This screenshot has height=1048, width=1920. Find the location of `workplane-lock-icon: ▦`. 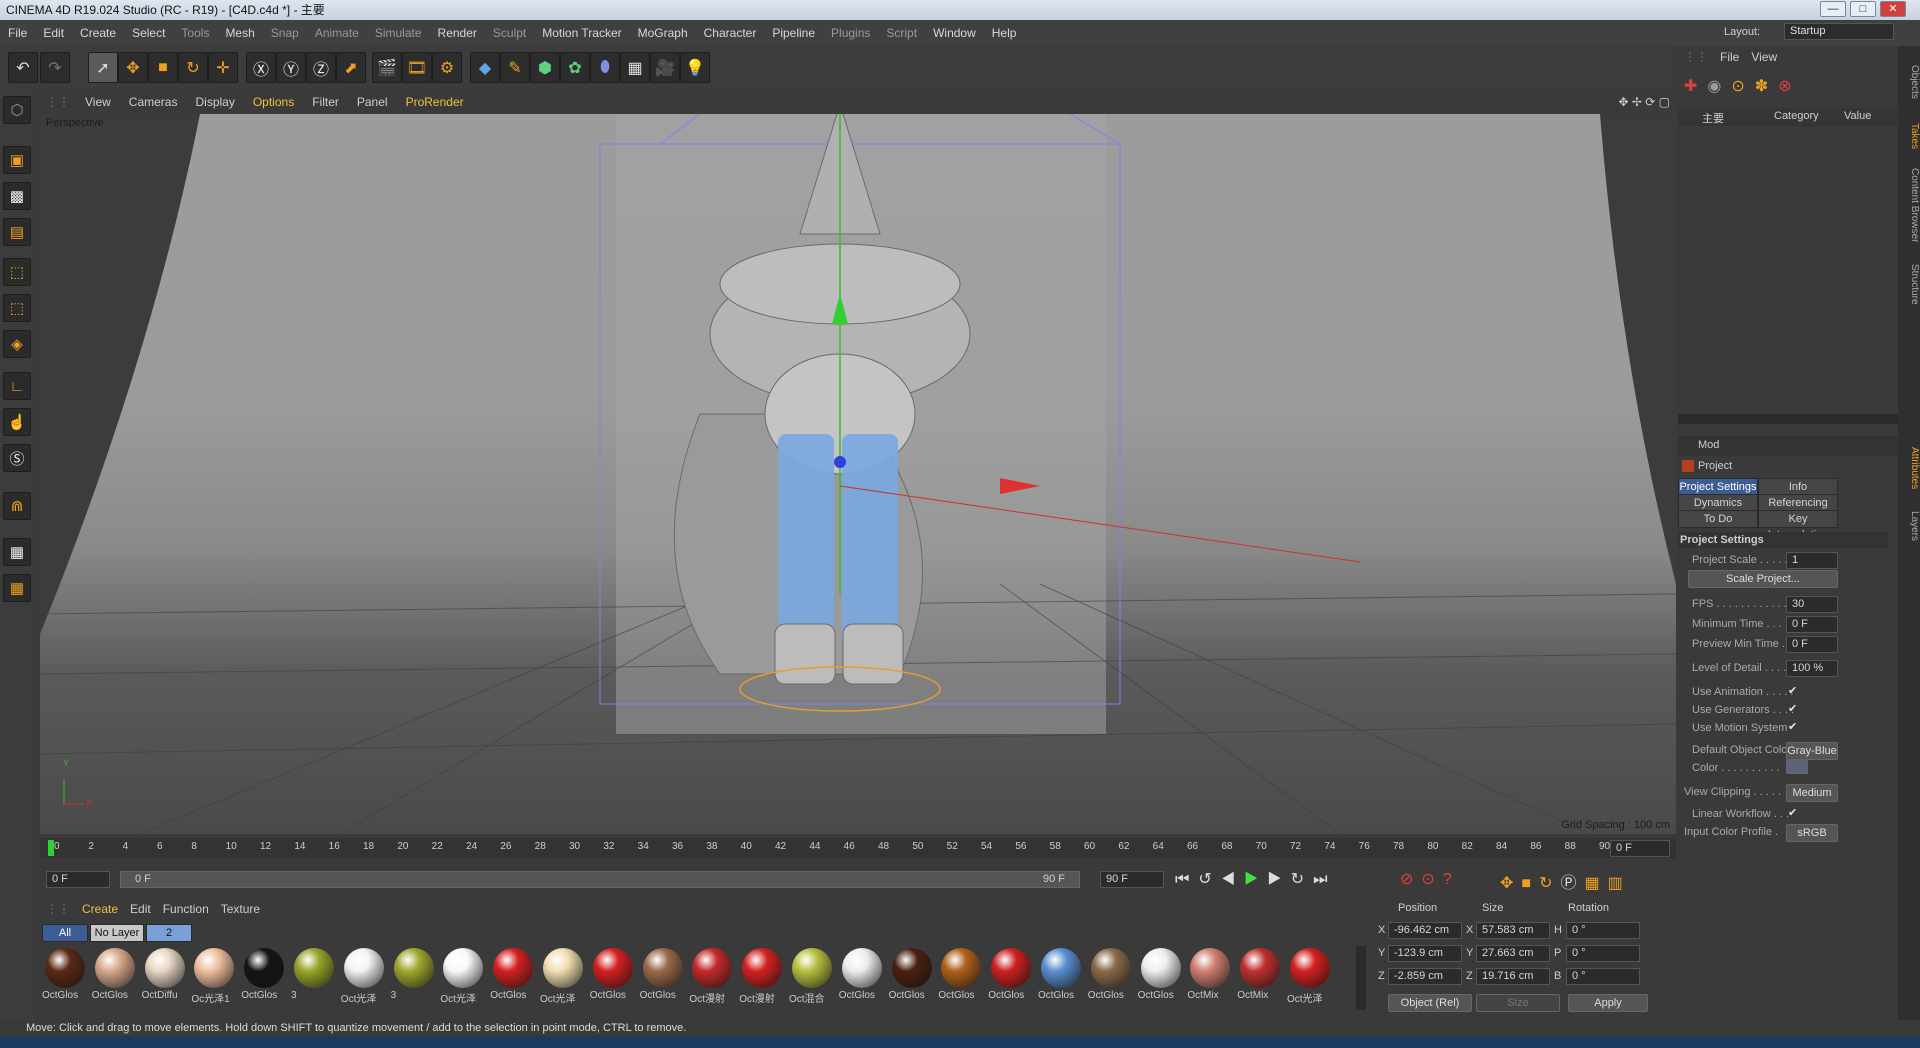

workplane-lock-icon: ▦ is located at coordinates (17, 552).